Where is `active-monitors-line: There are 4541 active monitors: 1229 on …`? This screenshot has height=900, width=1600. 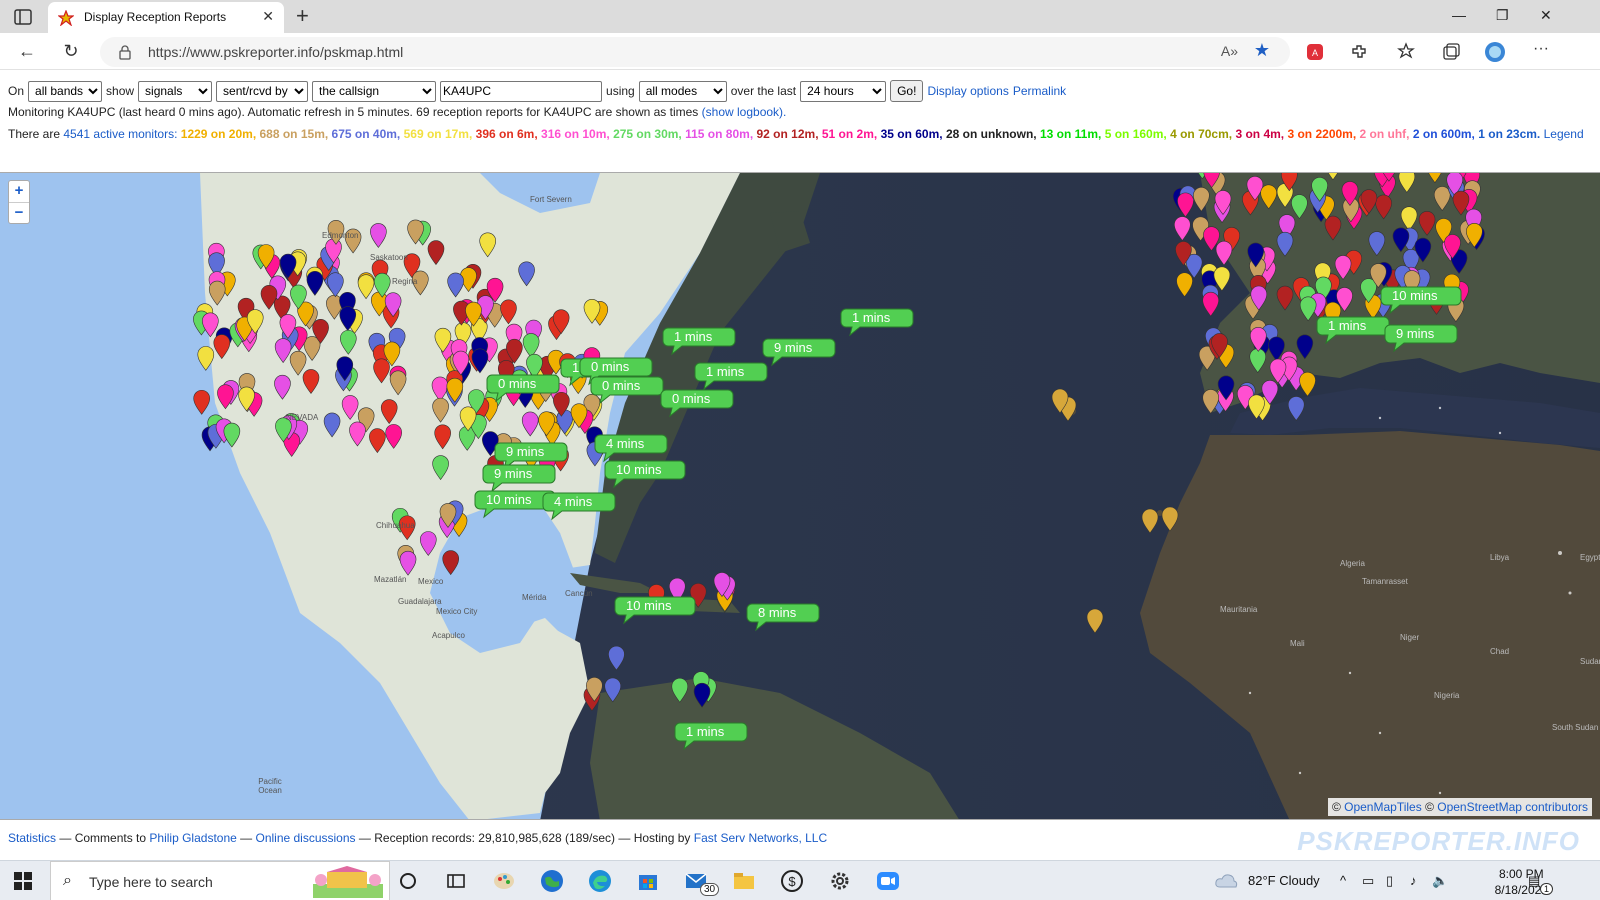
active-monitors-line: There are 4541 active monitors: 1229 on … is located at coordinates (800, 134).